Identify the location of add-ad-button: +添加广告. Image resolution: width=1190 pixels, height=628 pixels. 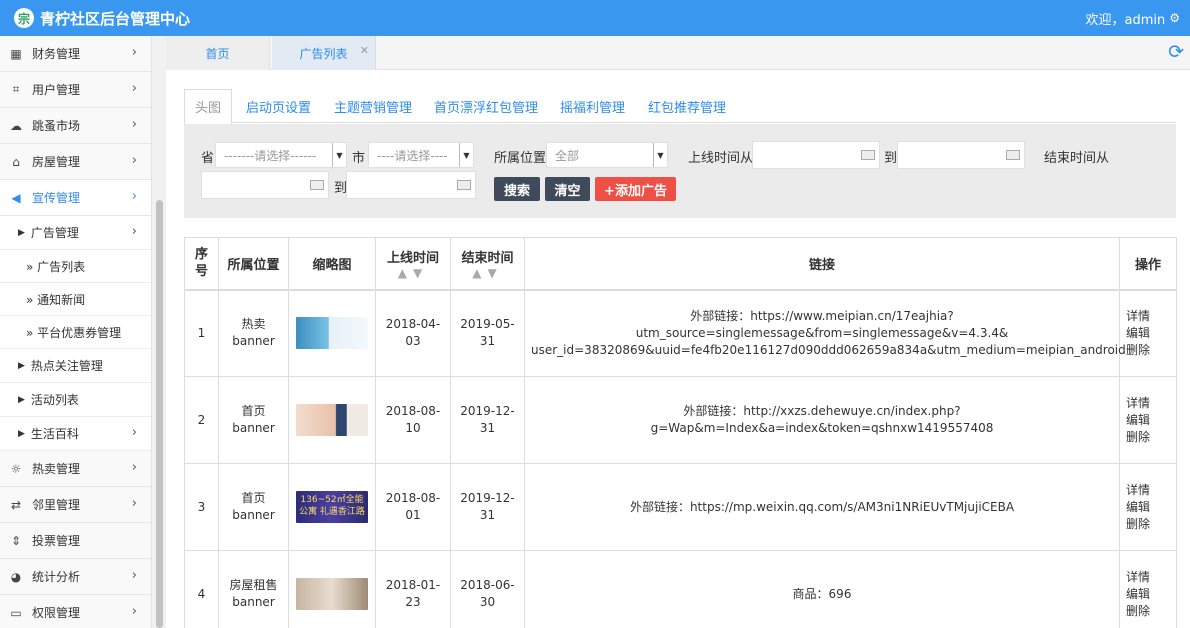
(635, 189).